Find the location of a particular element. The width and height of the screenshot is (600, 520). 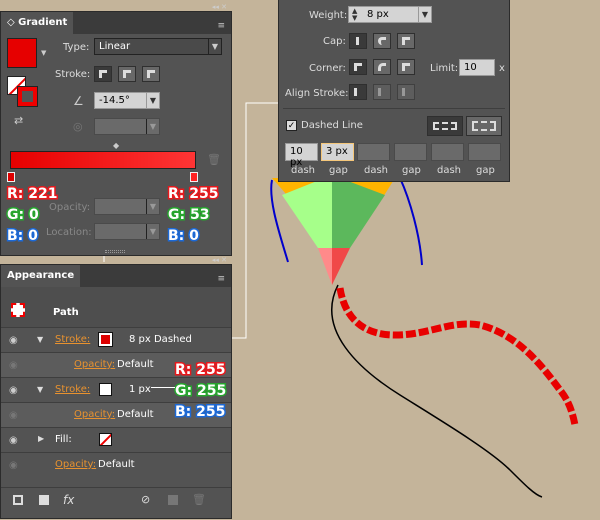

left-stop-b-value: B: 0 is located at coordinates (23, 236).